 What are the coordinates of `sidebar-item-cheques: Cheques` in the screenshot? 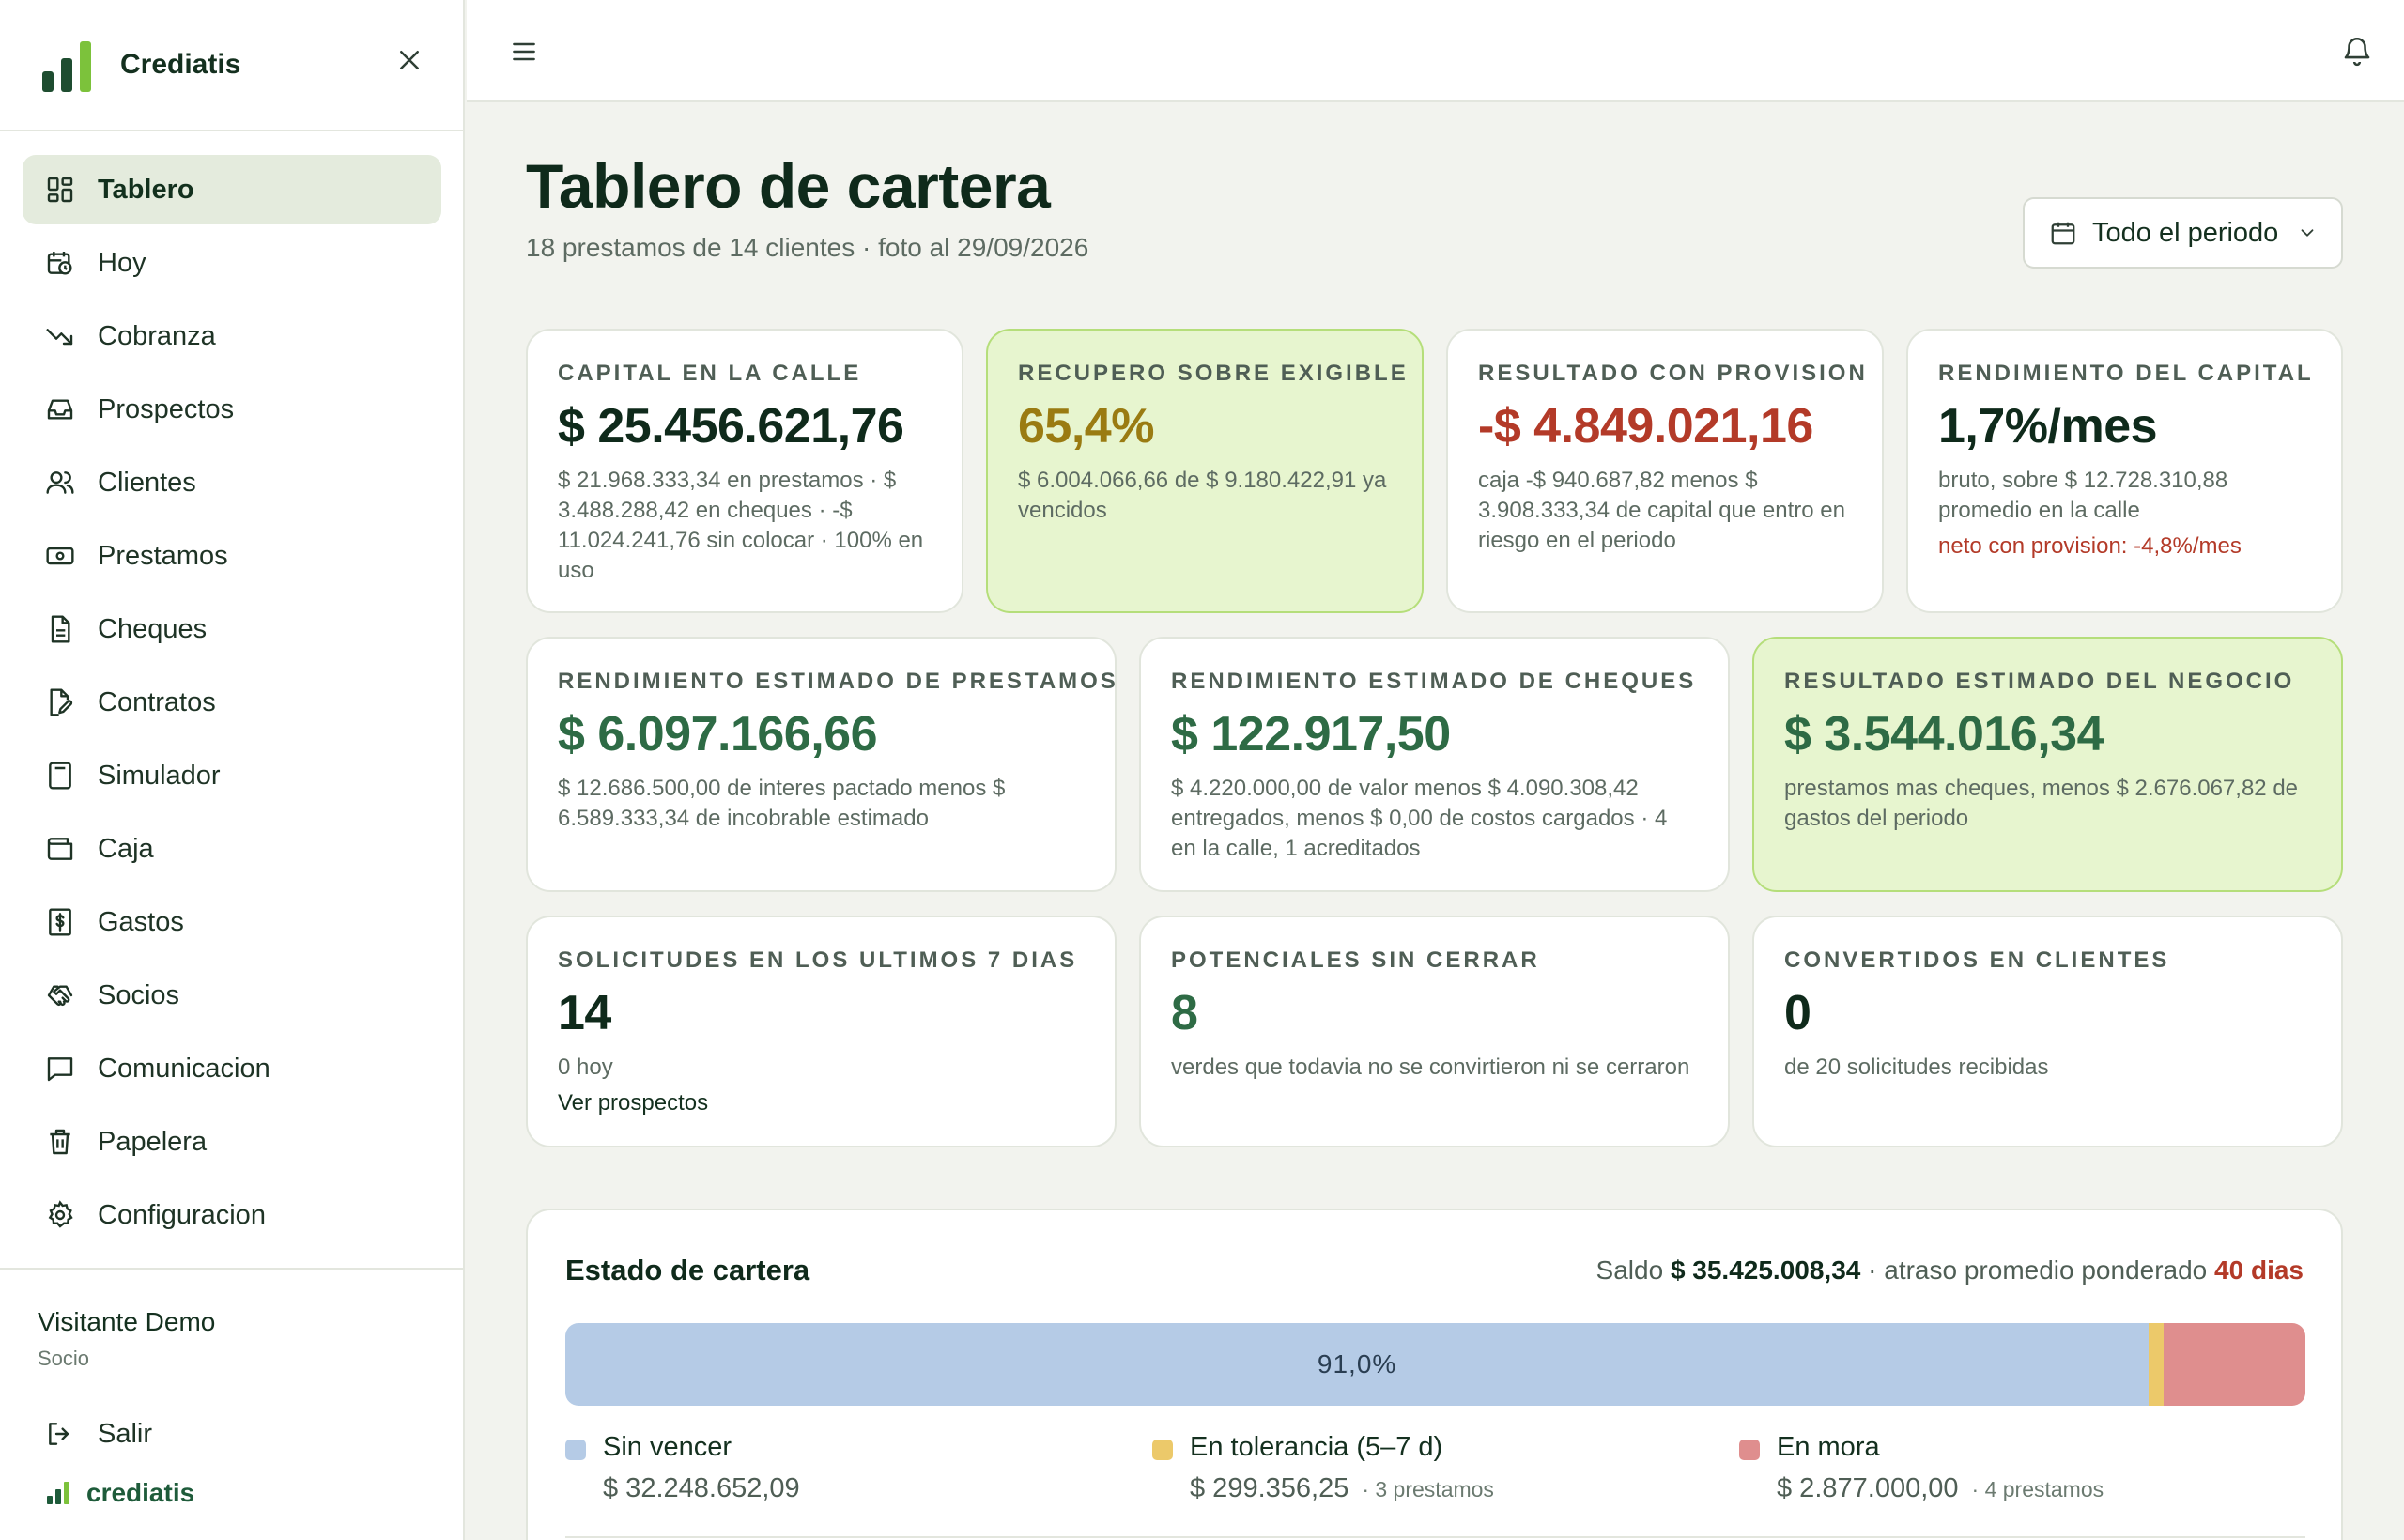 It's located at (232, 629).